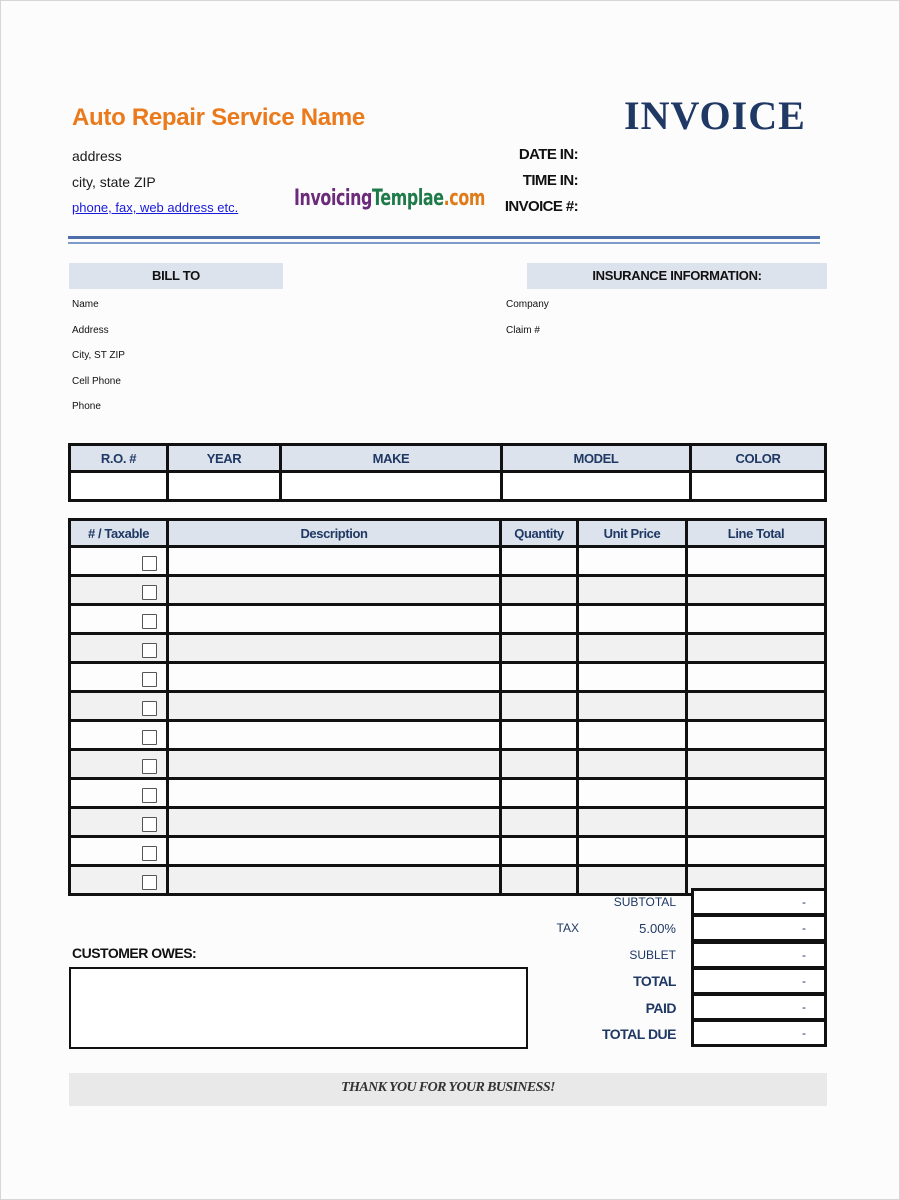 This screenshot has width=900, height=1200. I want to click on tax-value: -, so click(759, 928).